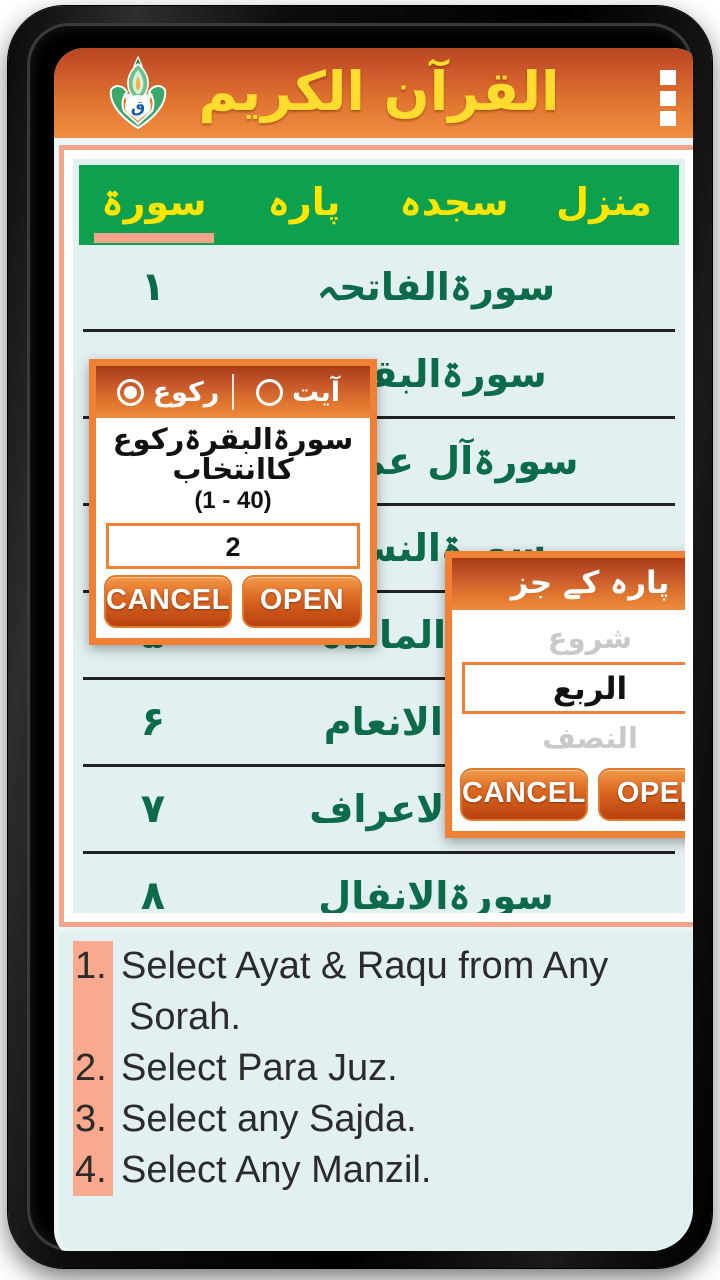 The image size is (720, 1280). I want to click on surah-name: سورۃالفاتحہ, so click(436, 287).